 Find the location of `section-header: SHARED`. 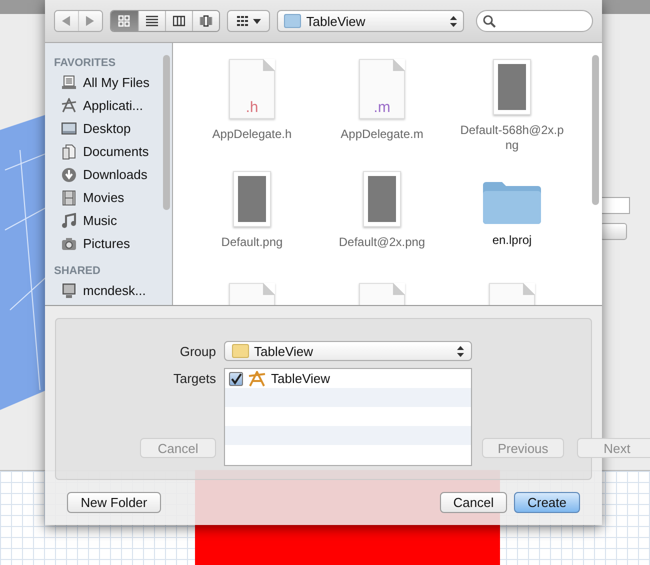

section-header: SHARED is located at coordinates (78, 271).